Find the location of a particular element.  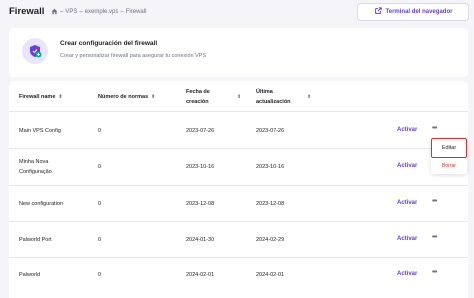

row-2-created: 2023-10-16 is located at coordinates (200, 167).